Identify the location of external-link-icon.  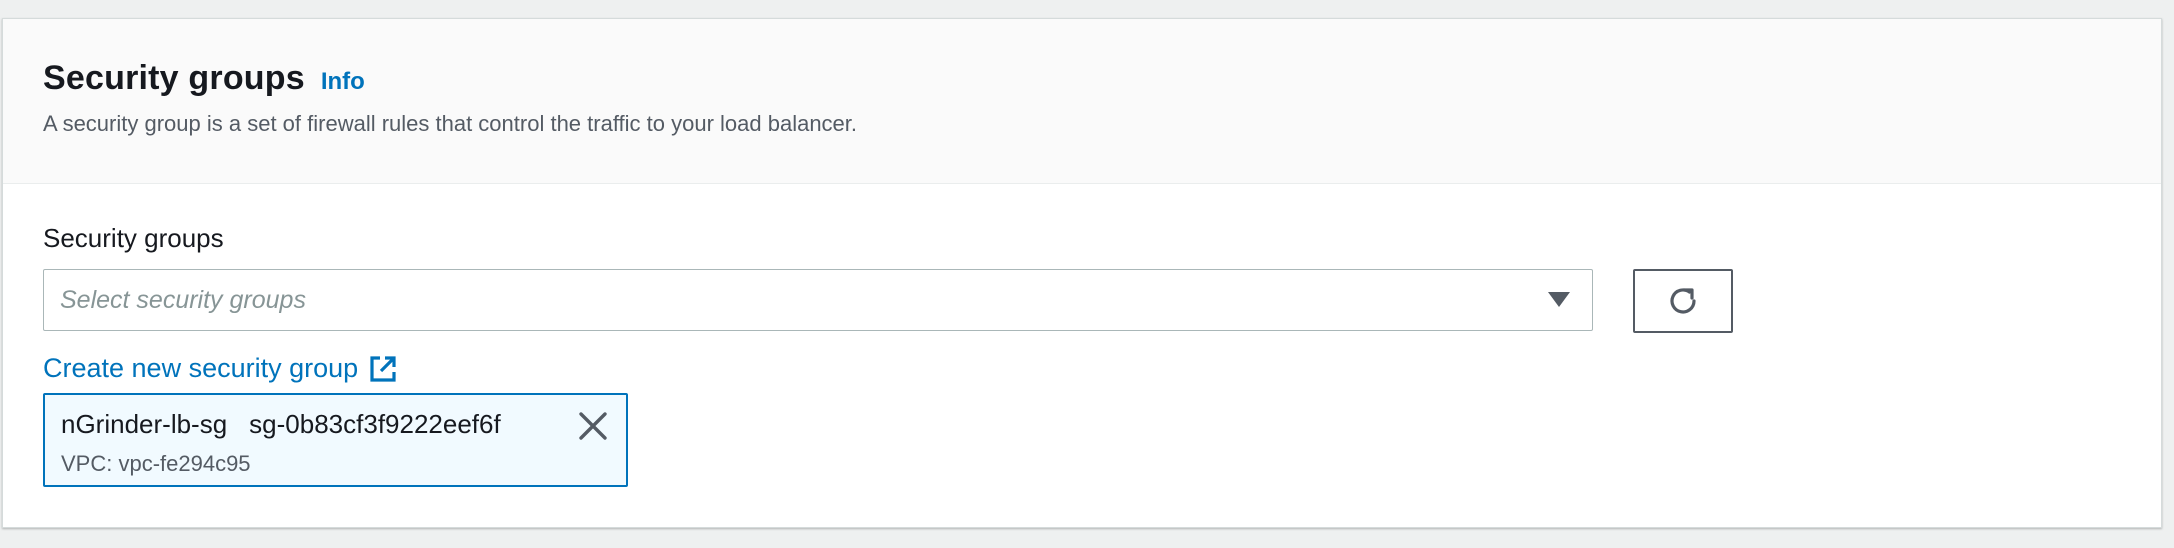
(383, 368).